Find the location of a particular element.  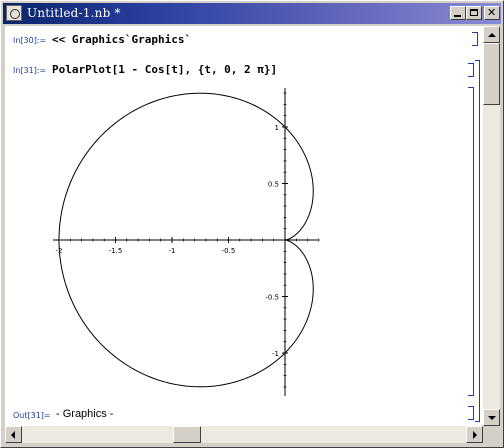

arrow-down-icon is located at coordinates (492, 420).